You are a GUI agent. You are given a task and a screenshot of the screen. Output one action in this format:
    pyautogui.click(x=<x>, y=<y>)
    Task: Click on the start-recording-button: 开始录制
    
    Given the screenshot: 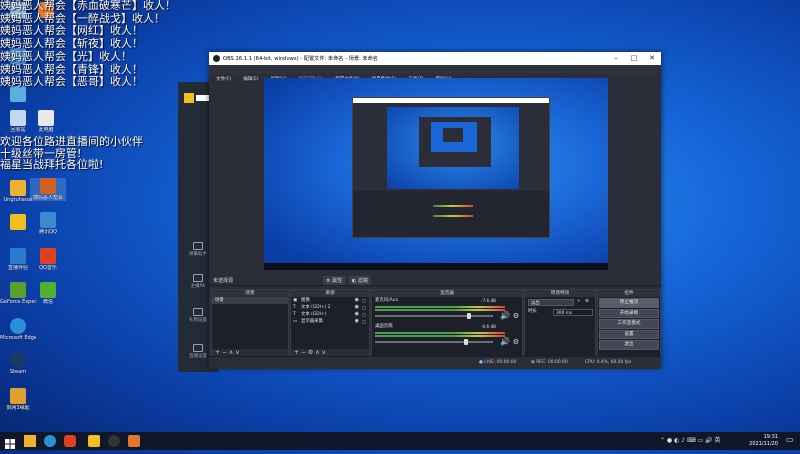 What is the action you would take?
    pyautogui.click(x=629, y=313)
    